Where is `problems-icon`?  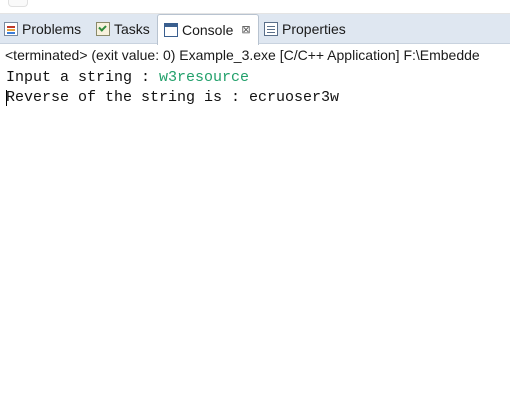 problems-icon is located at coordinates (11, 29).